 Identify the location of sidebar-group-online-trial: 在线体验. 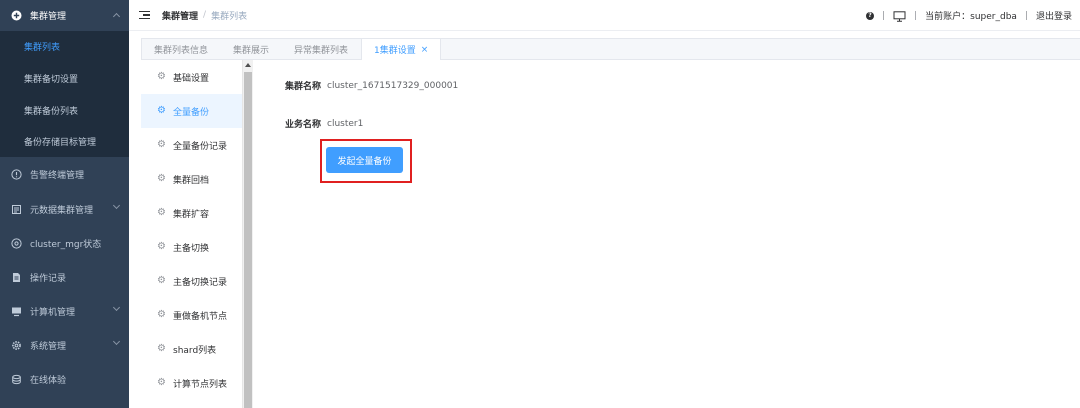
(64, 379).